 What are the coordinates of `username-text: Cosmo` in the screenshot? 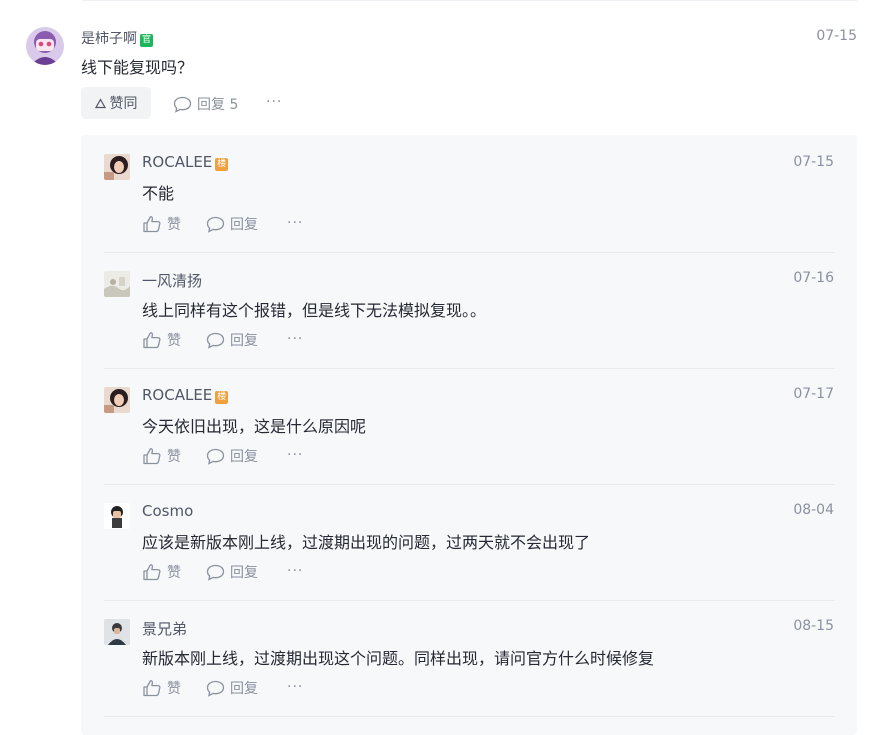 It's located at (167, 511).